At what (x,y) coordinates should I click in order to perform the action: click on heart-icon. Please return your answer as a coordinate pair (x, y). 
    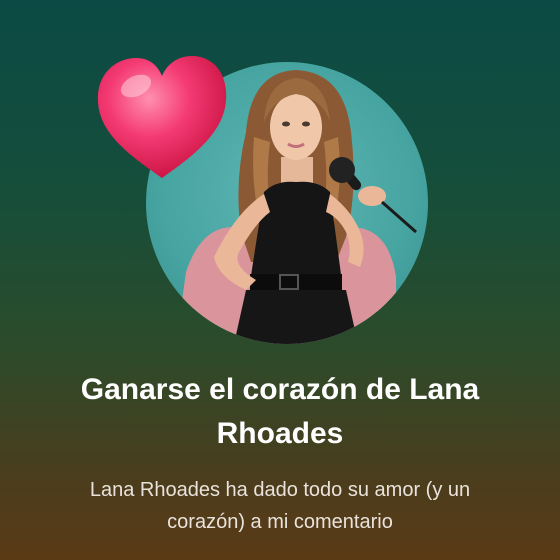
    Looking at the image, I should click on (162, 117).